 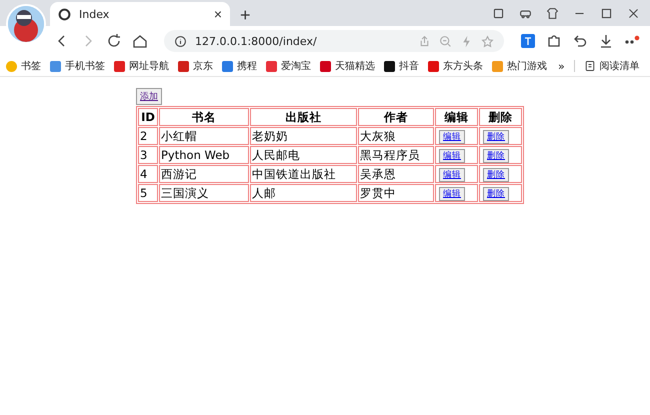 What do you see at coordinates (77, 66) in the screenshot?
I see `bookmark: 手机书签` at bounding box center [77, 66].